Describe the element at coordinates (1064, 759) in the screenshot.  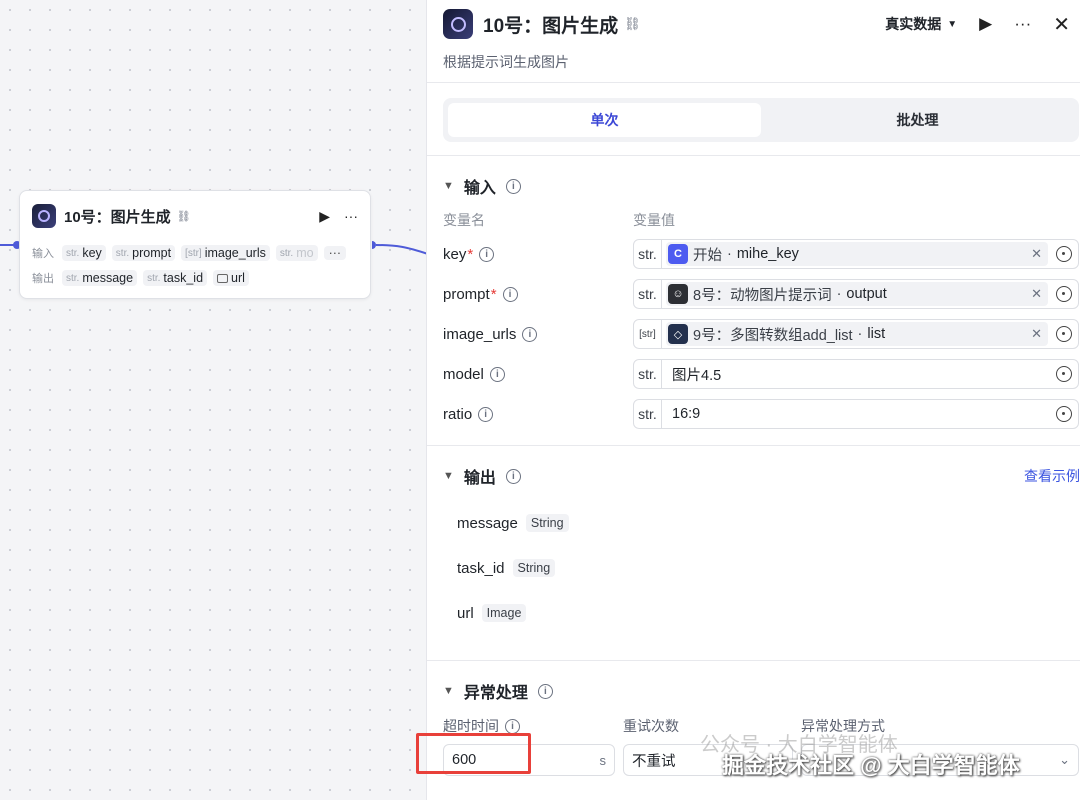
I see `chevron-down-icon: ⌄` at that location.